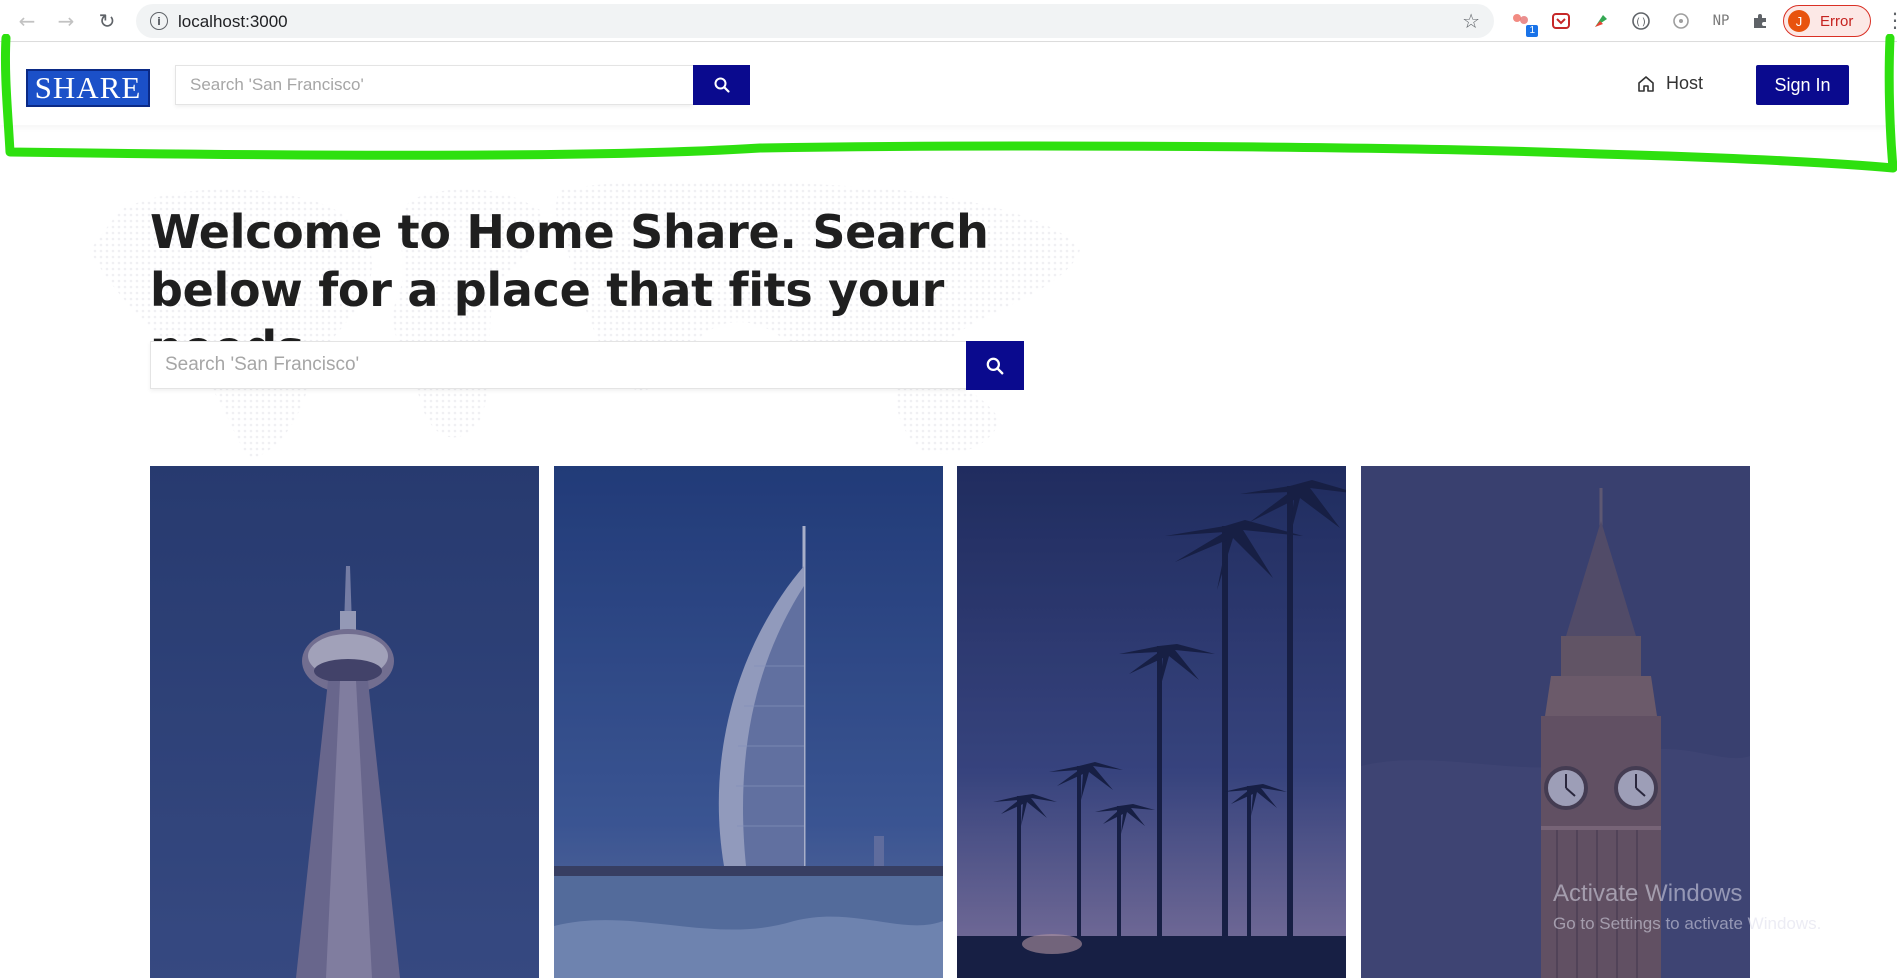 The height and width of the screenshot is (978, 1897). I want to click on hero-search, so click(587, 365).